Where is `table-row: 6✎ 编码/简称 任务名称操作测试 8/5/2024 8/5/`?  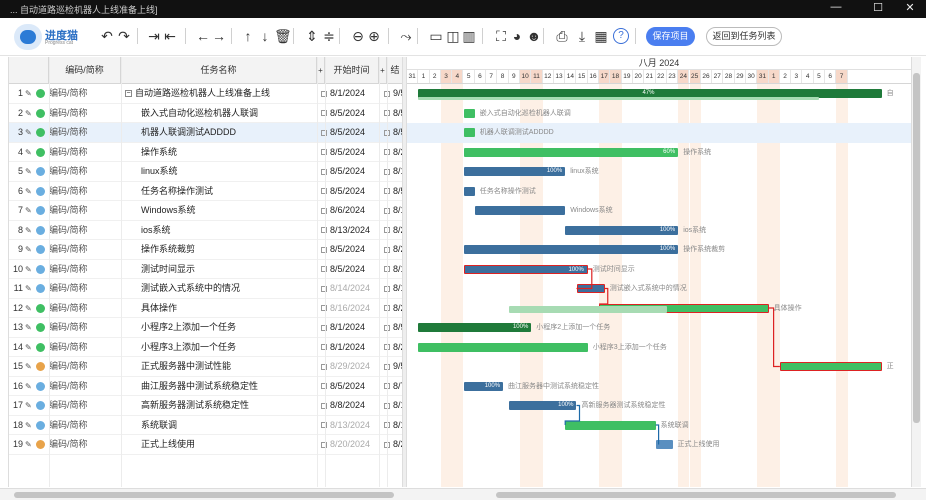 table-row: 6✎ 编码/简称 任务名称操作测试 8/5/2024 8/5/ is located at coordinates (205, 191).